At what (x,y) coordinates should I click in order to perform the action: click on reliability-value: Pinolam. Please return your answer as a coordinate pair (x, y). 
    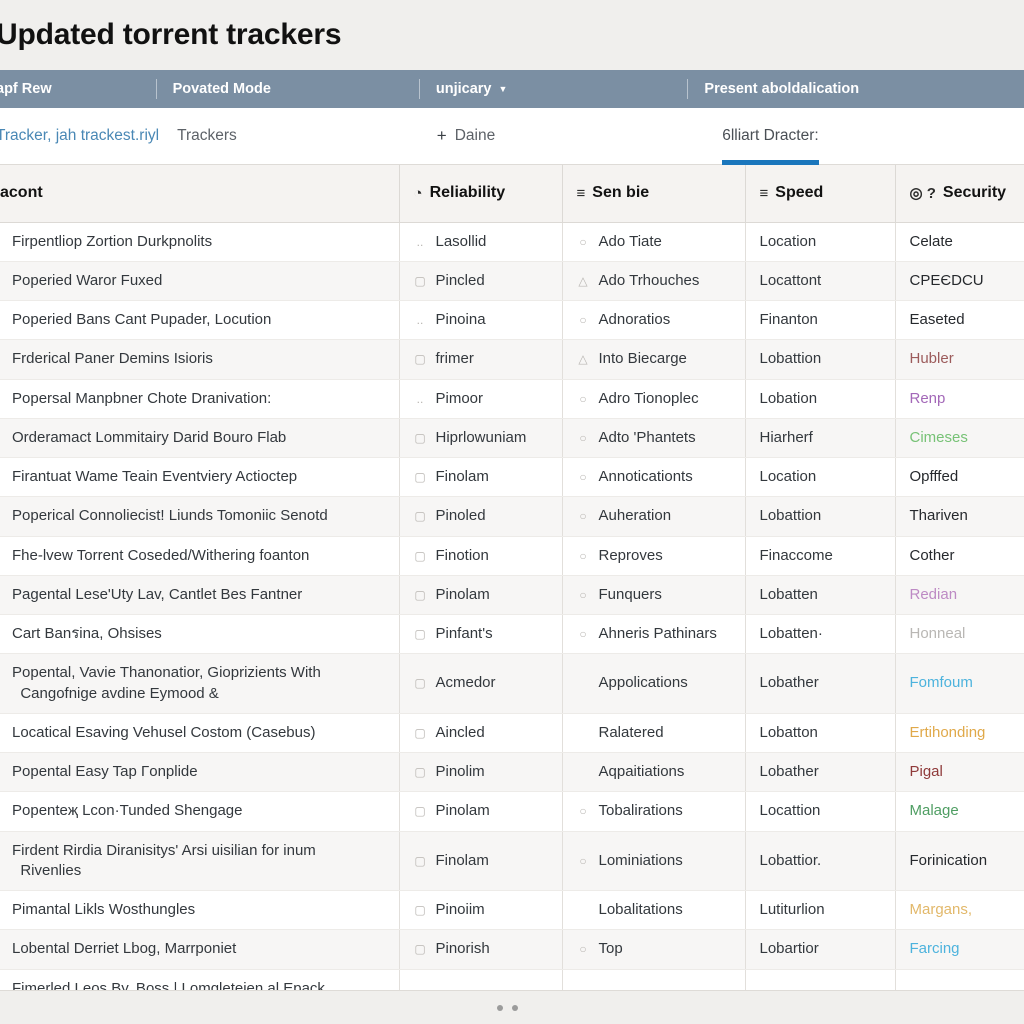
    Looking at the image, I should click on (462, 594).